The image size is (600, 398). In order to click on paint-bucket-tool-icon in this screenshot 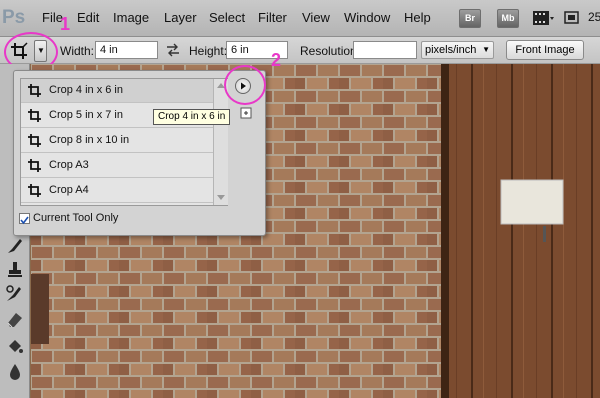, I will do `click(15, 346)`.